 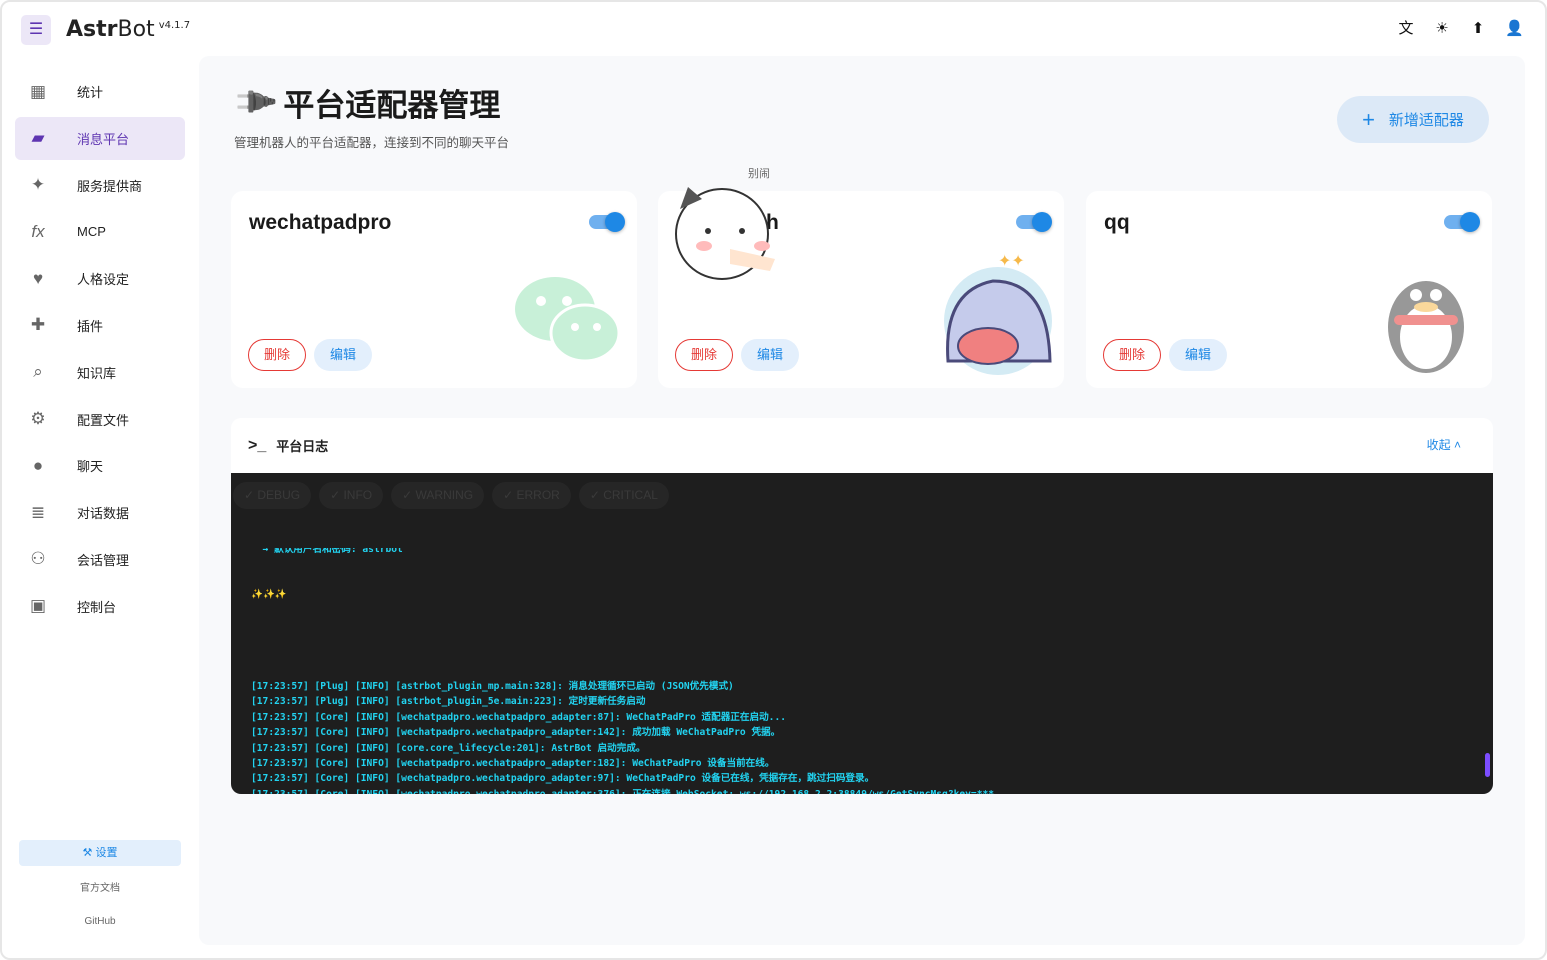 What do you see at coordinates (1444, 444) in the screenshot?
I see `collapse-button: 收起 ˄` at bounding box center [1444, 444].